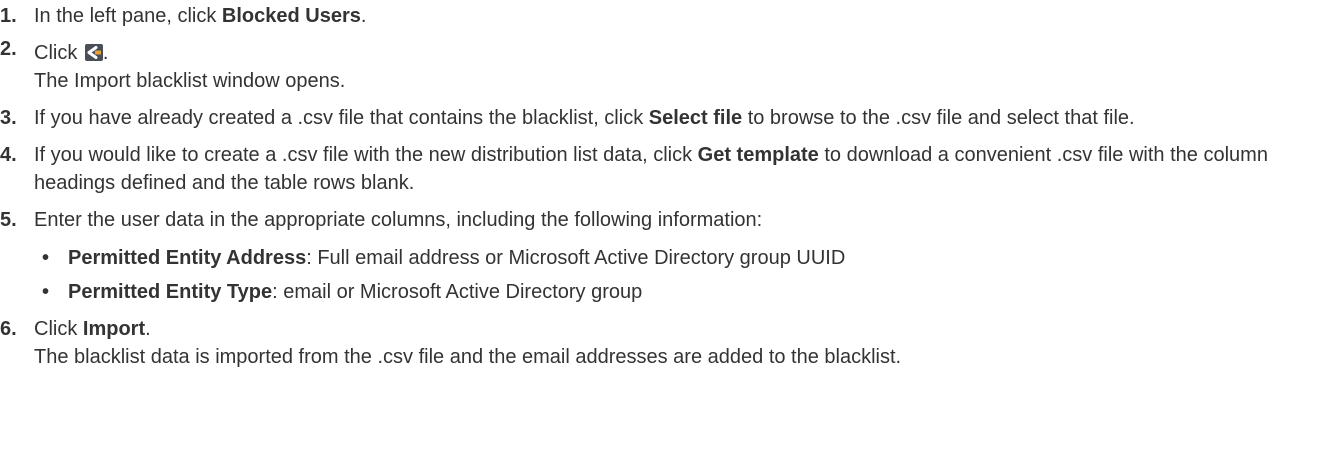 Image resolution: width=1343 pixels, height=450 pixels. What do you see at coordinates (8, 16) in the screenshot?
I see `step-number: 1.` at bounding box center [8, 16].